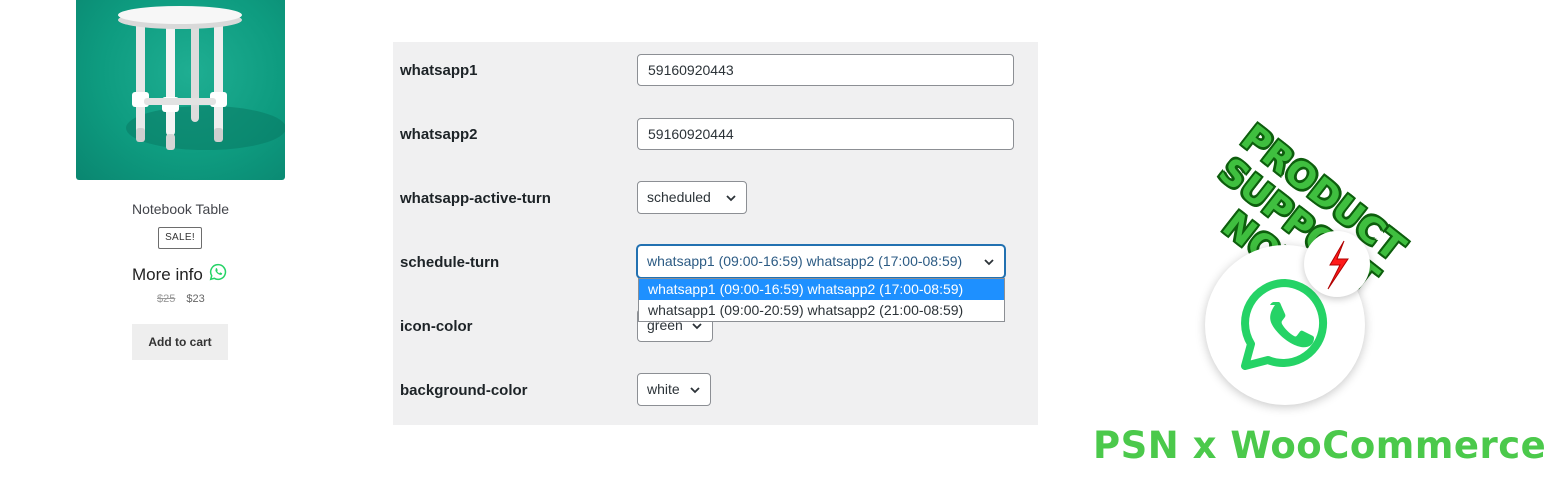 The height and width of the screenshot is (500, 1544). What do you see at coordinates (450, 262) in the screenshot?
I see `schedule-turn-label: schedule-turn` at bounding box center [450, 262].